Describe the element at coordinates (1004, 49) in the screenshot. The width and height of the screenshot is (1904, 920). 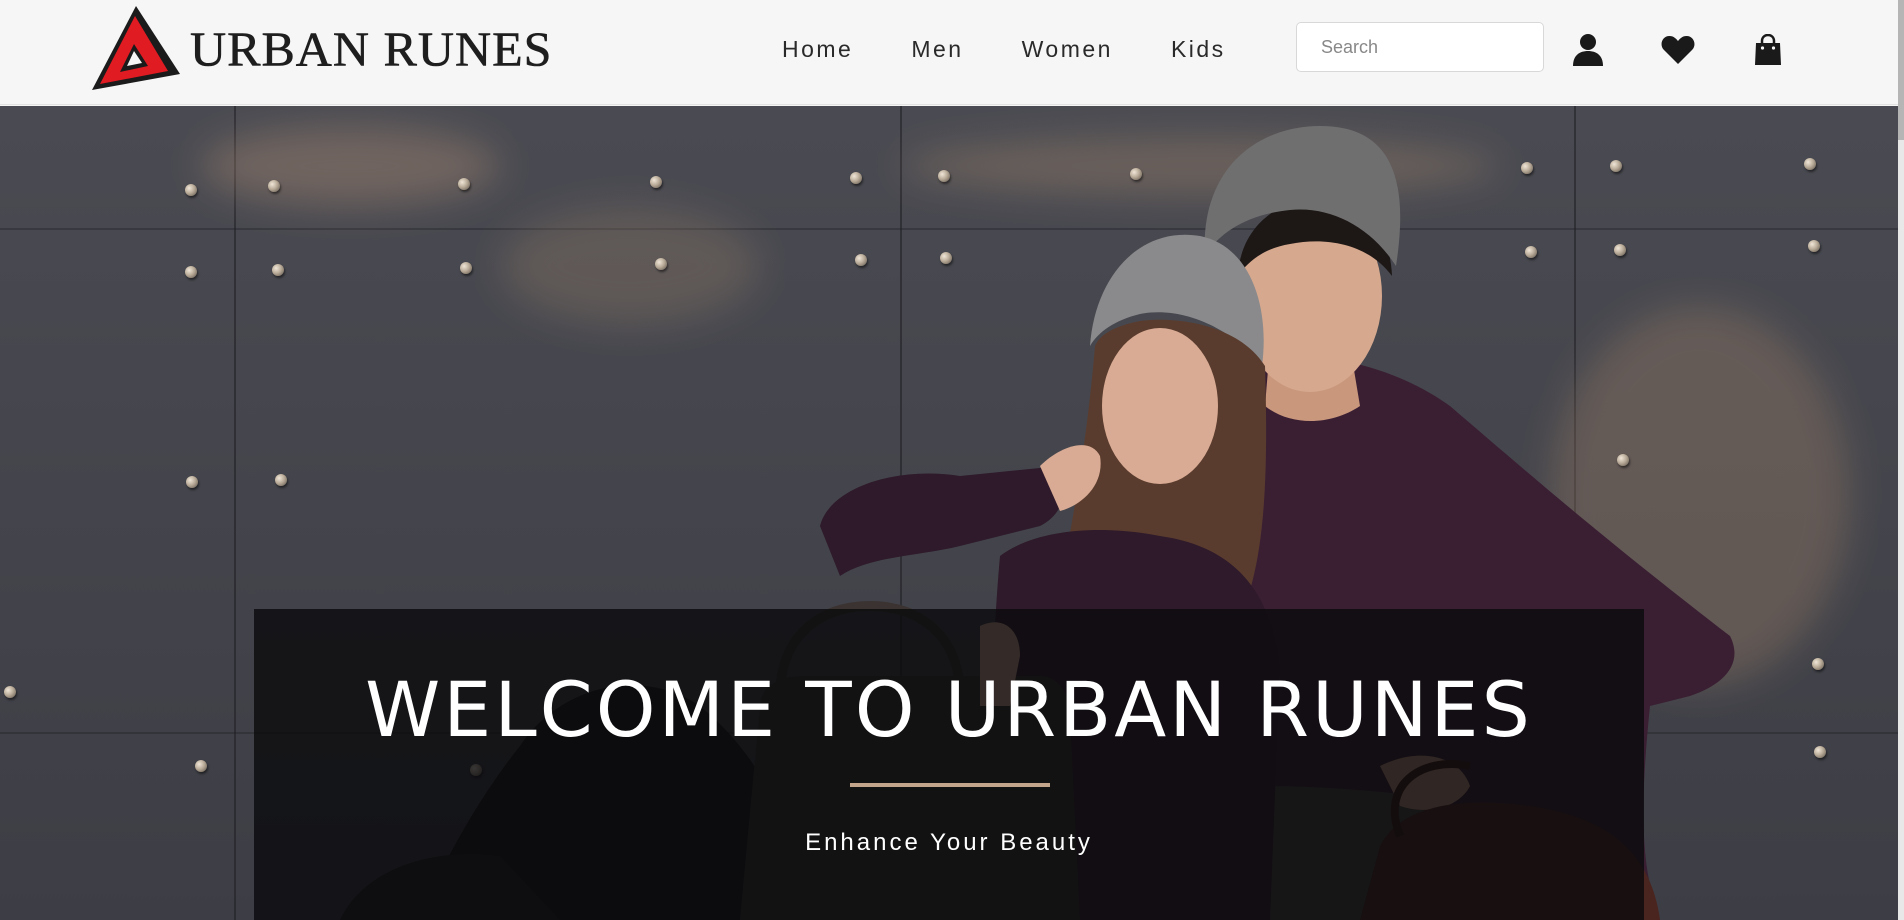
I see `main-nav: Home Men Women Kids` at that location.